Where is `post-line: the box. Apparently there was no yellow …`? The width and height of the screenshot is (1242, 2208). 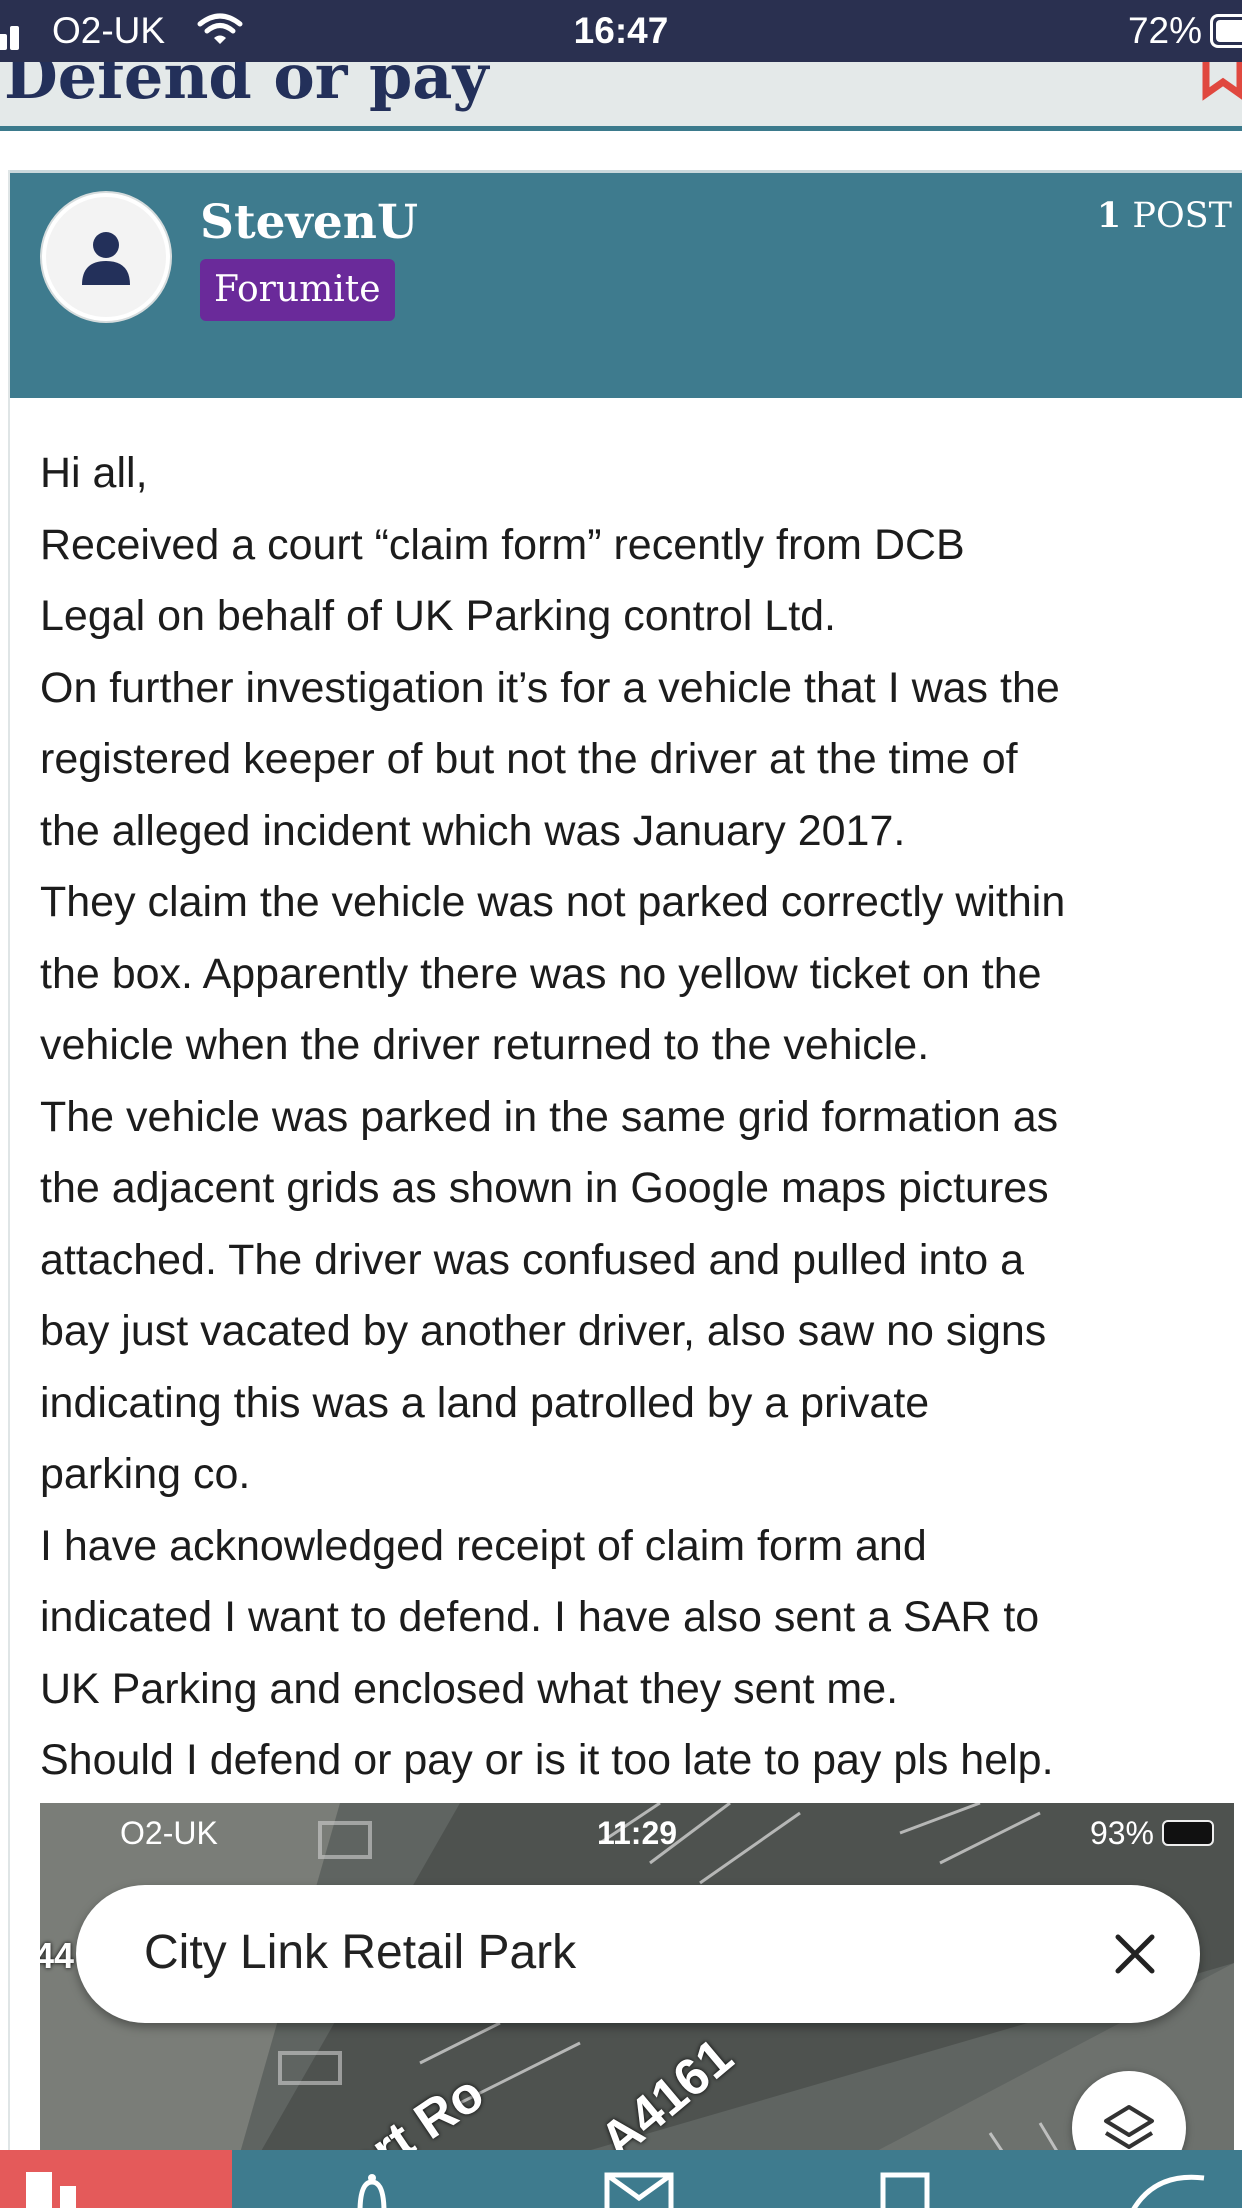 post-line: the box. Apparently there was no yellow … is located at coordinates (541, 973).